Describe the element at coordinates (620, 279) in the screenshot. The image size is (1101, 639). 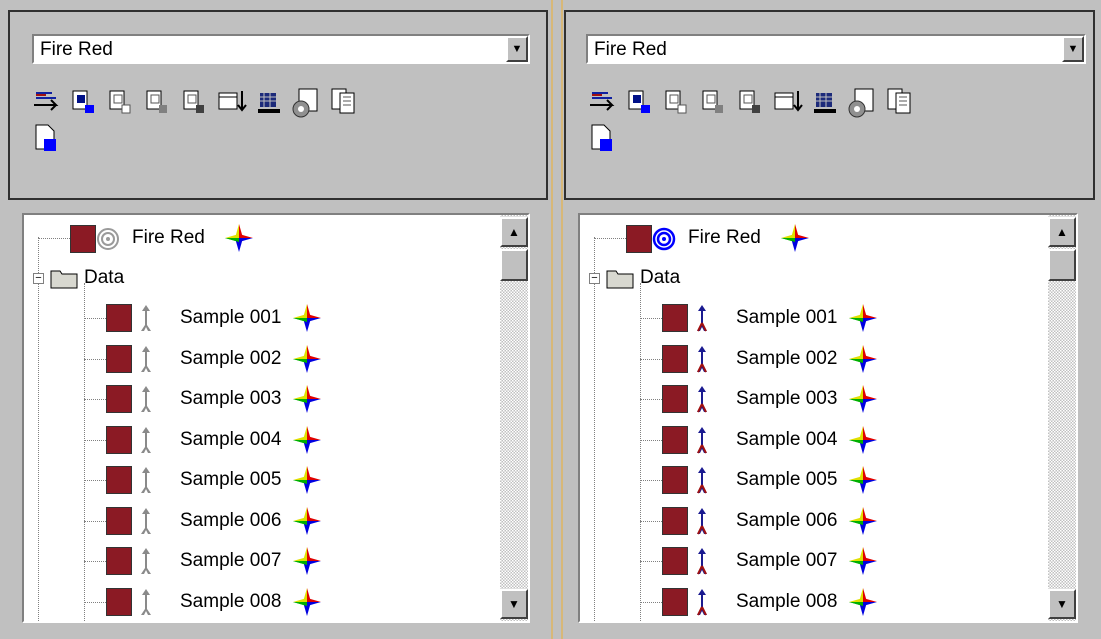
I see `folder-icon` at that location.